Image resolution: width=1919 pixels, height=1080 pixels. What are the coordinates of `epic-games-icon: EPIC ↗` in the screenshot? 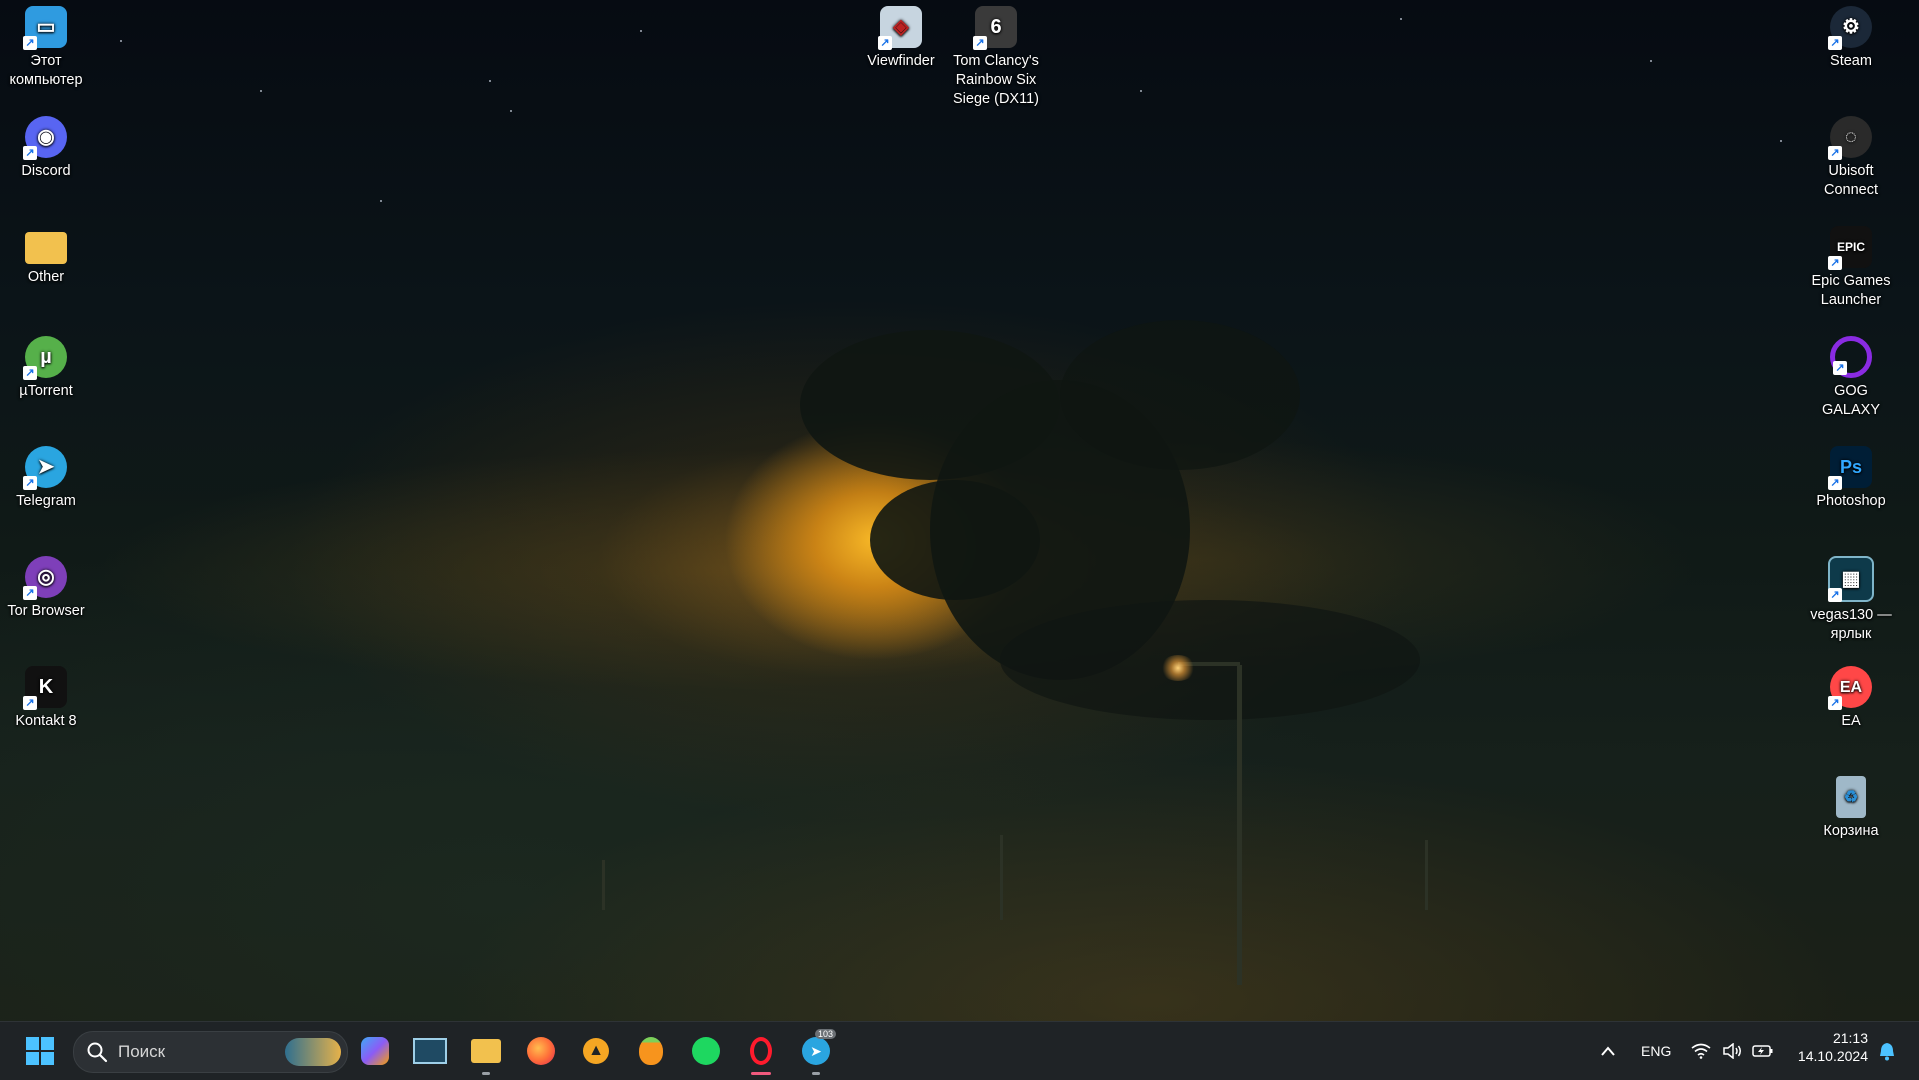 It's located at (1850, 248).